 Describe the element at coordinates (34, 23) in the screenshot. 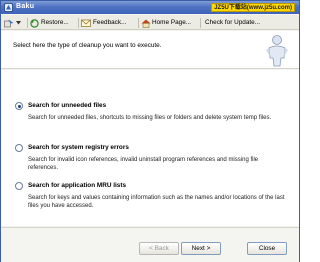

I see `restore-icon` at that location.